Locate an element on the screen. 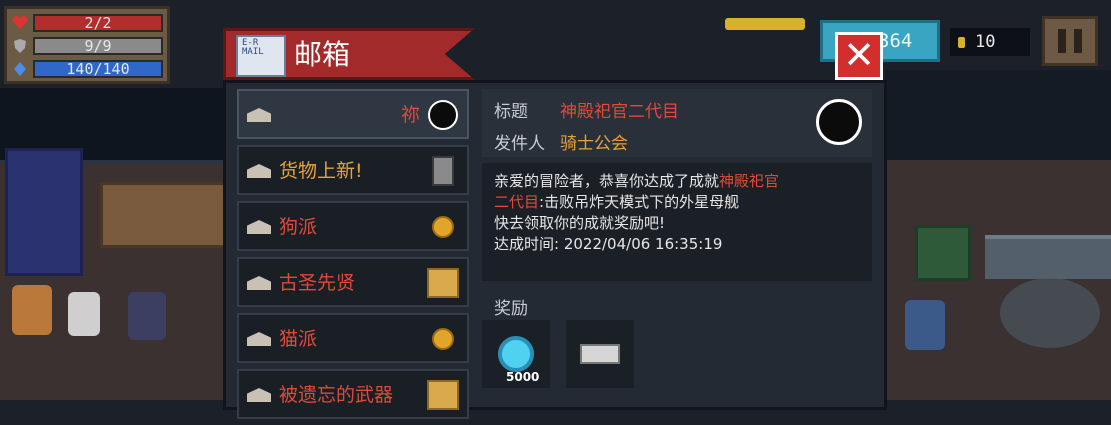  mailbox-header: E-R MAIL 邮箱 is located at coordinates (349, 54).